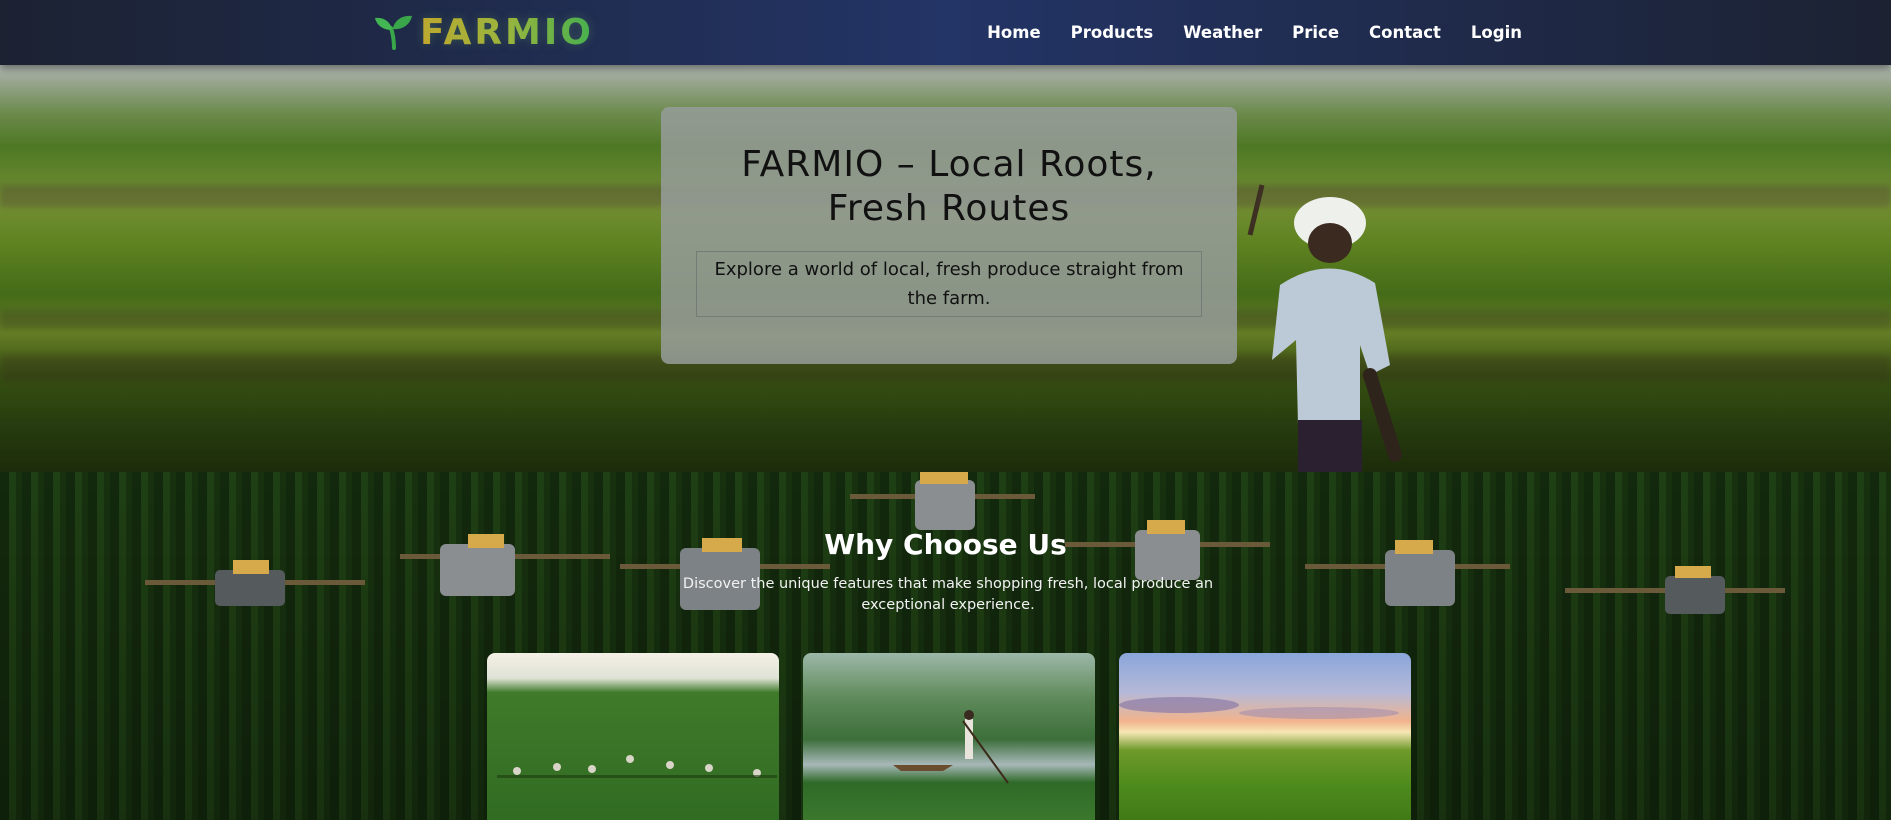 The image size is (1891, 820). What do you see at coordinates (637, 766) in the screenshot?
I see `field-tractors-thumbnail` at bounding box center [637, 766].